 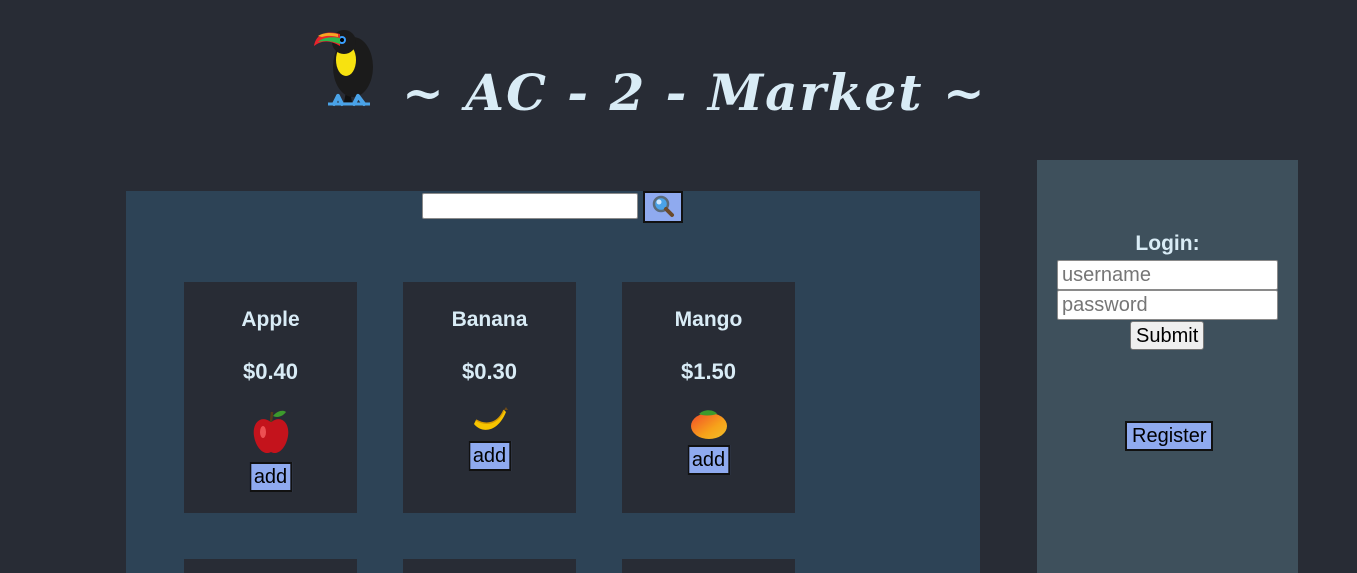 What do you see at coordinates (271, 434) in the screenshot?
I see `apple-icon` at bounding box center [271, 434].